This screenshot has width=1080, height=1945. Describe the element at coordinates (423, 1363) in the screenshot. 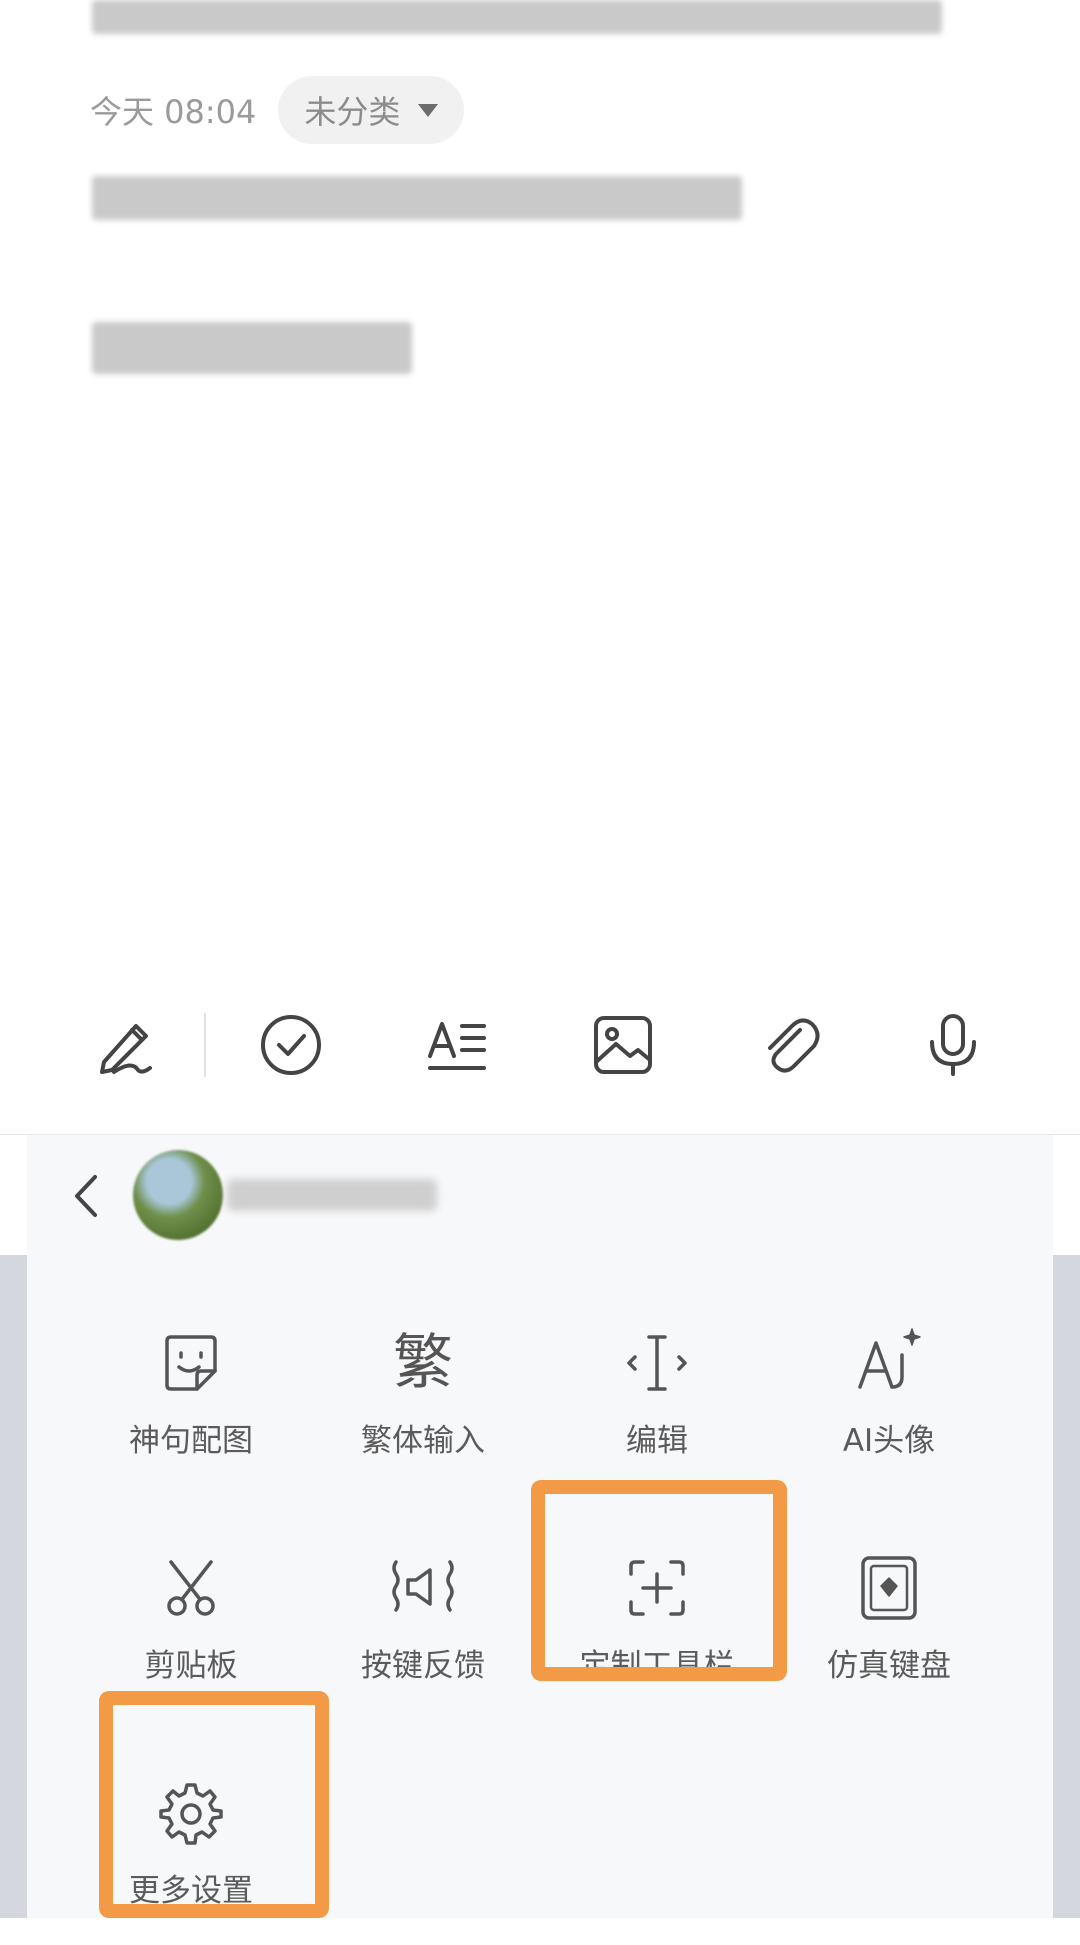

I see `traditional-char-icon: 繁` at that location.